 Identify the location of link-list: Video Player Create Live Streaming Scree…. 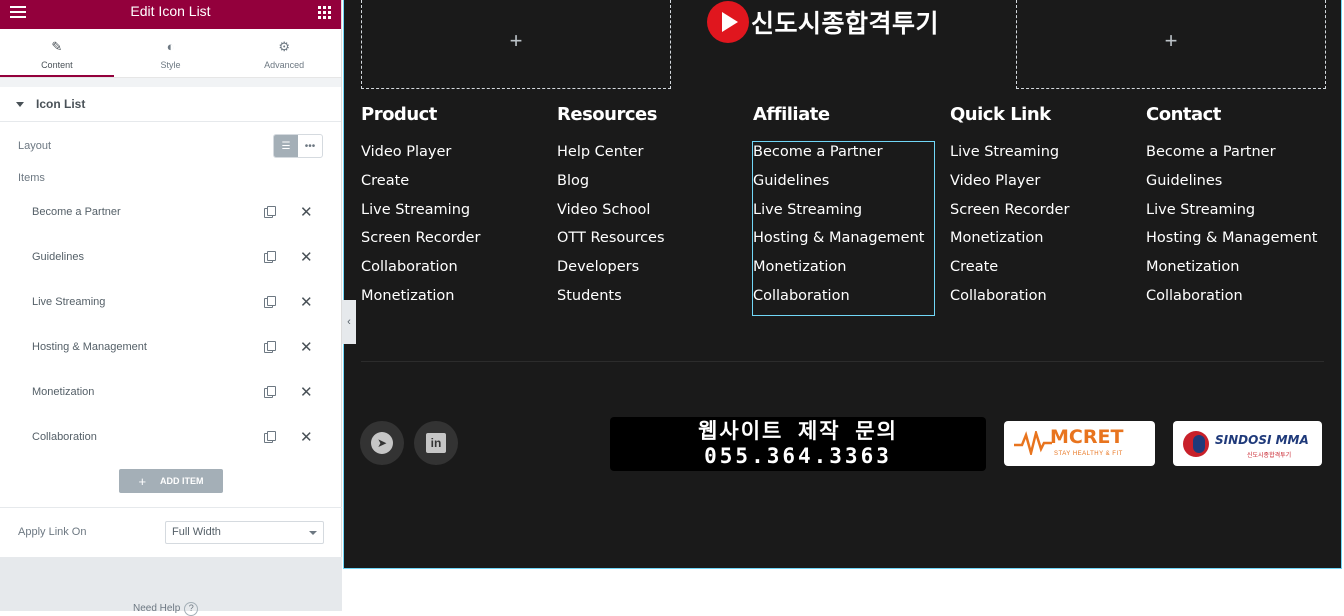
(420, 228).